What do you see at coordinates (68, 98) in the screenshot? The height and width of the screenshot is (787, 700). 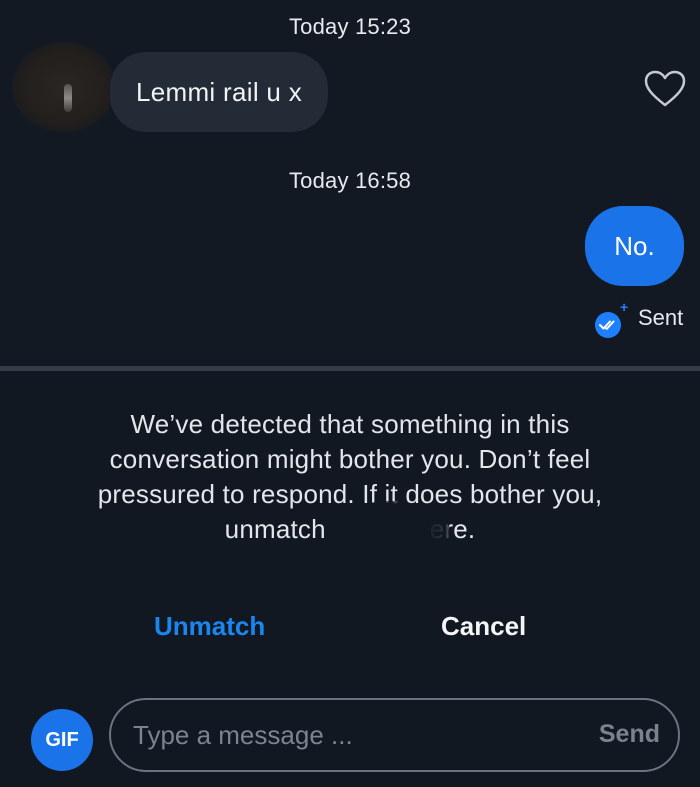 I see `avatar-detail` at bounding box center [68, 98].